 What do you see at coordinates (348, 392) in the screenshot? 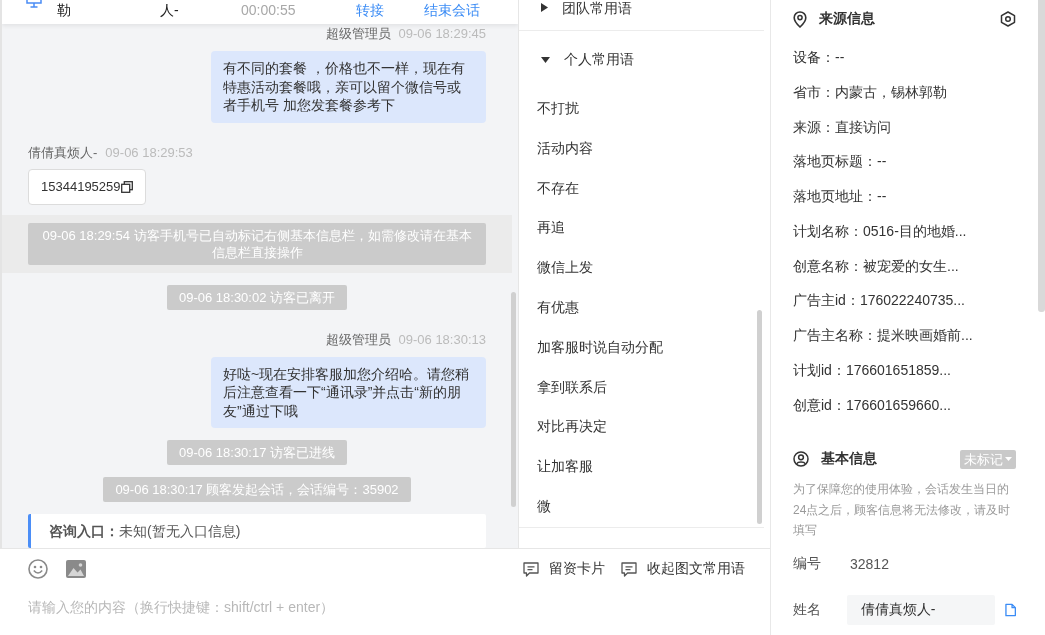
I see `message-bubble: 好哒~现在安排客服加您介绍哈。请您稍后注意查看一下“通讯录”并点击“新的朋友”通过下哦` at bounding box center [348, 392].